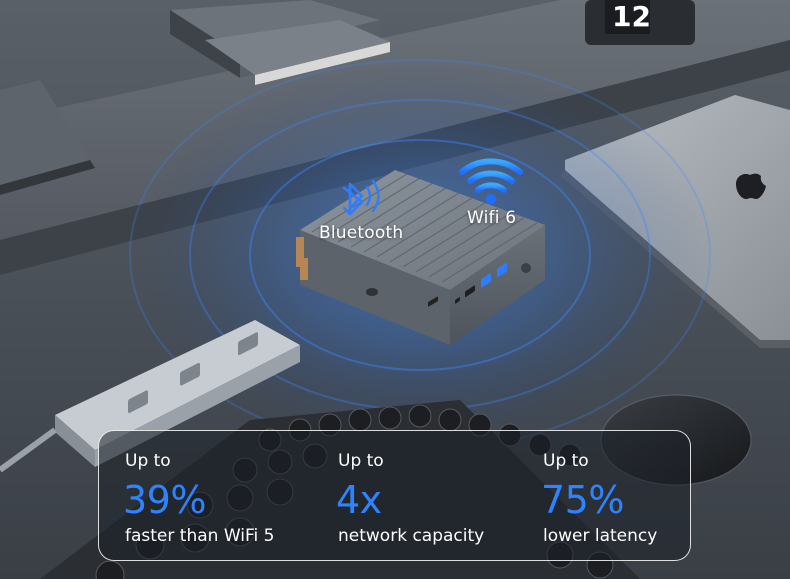  What do you see at coordinates (600, 536) in the screenshot?
I see `stat-caption: lower latency` at bounding box center [600, 536].